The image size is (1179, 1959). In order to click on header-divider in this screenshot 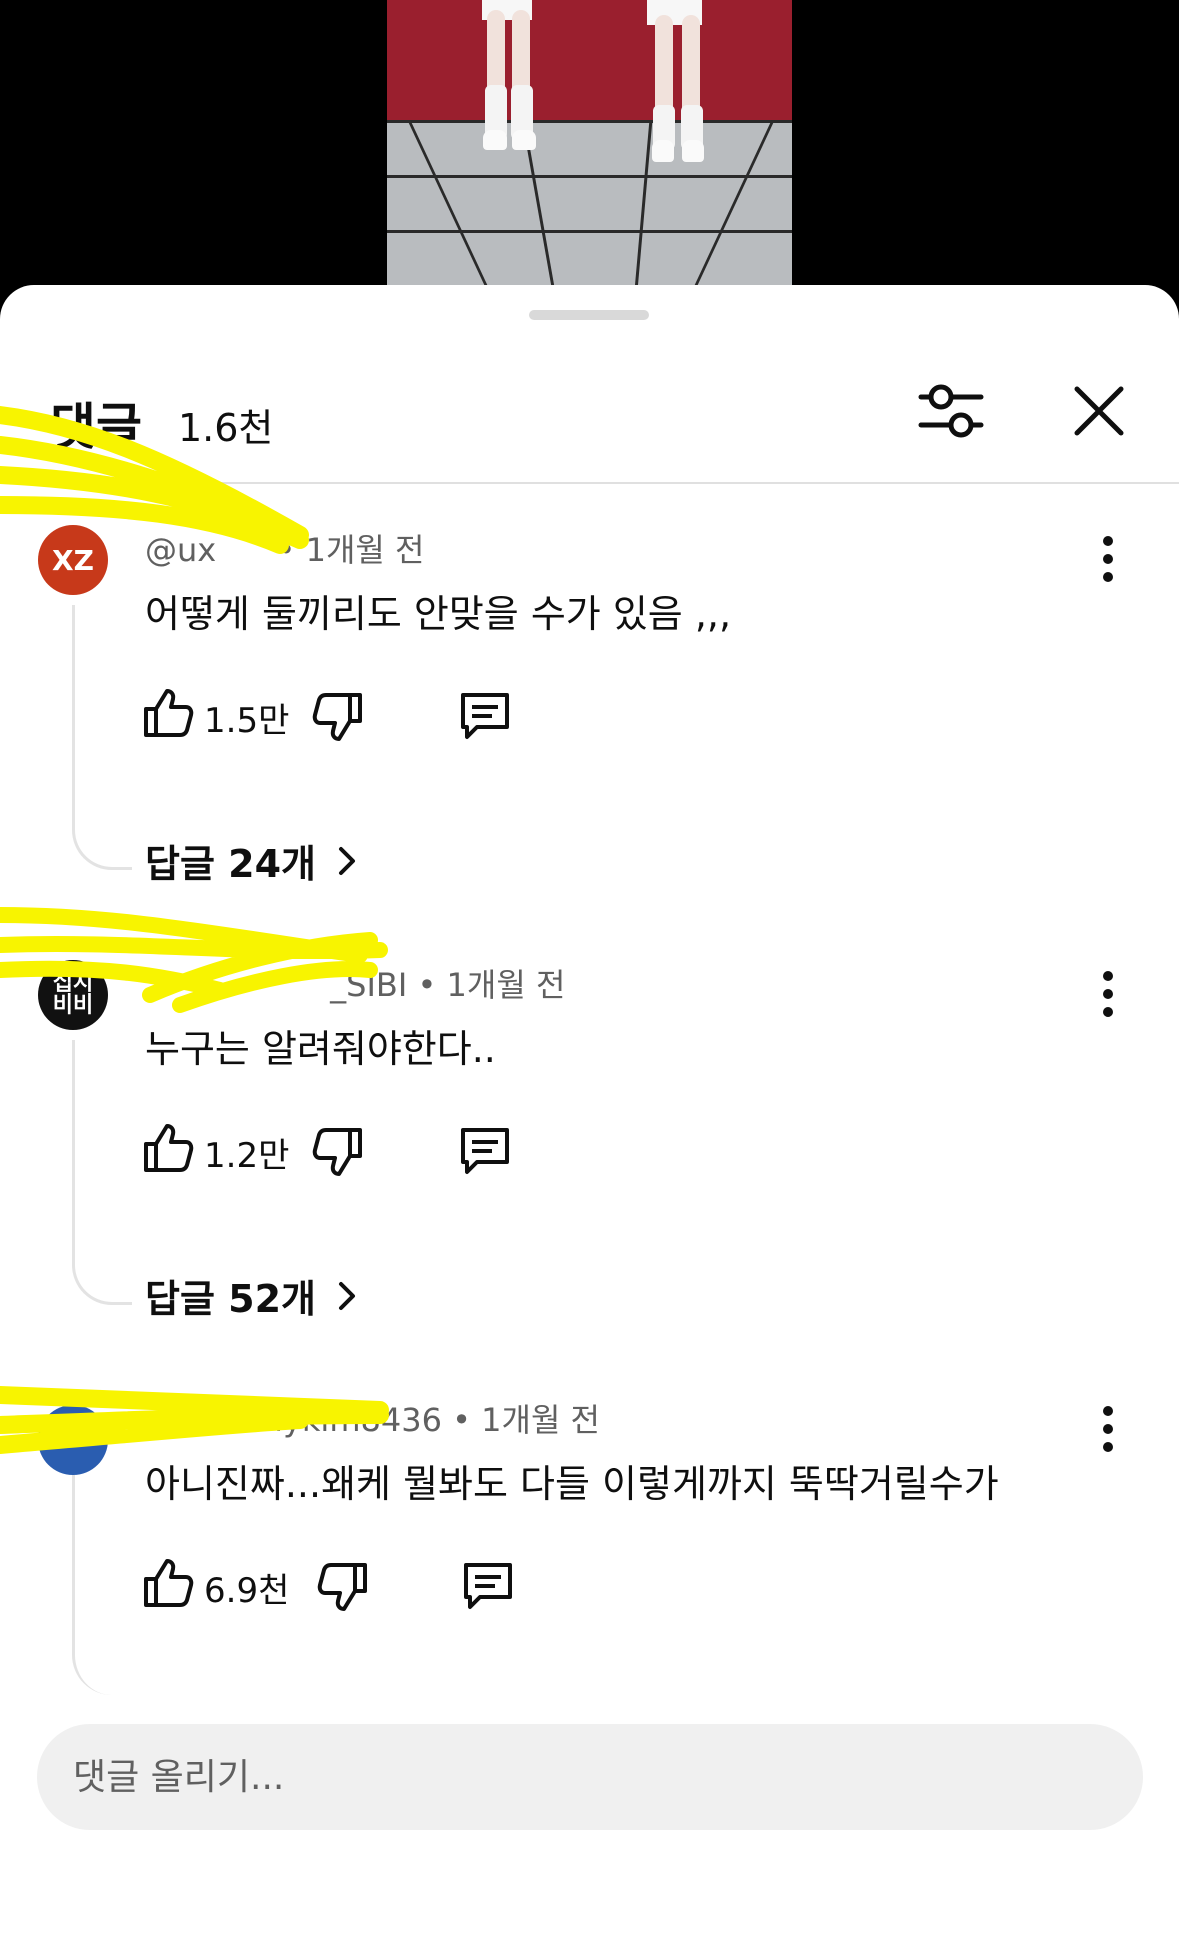, I will do `click(589, 483)`.